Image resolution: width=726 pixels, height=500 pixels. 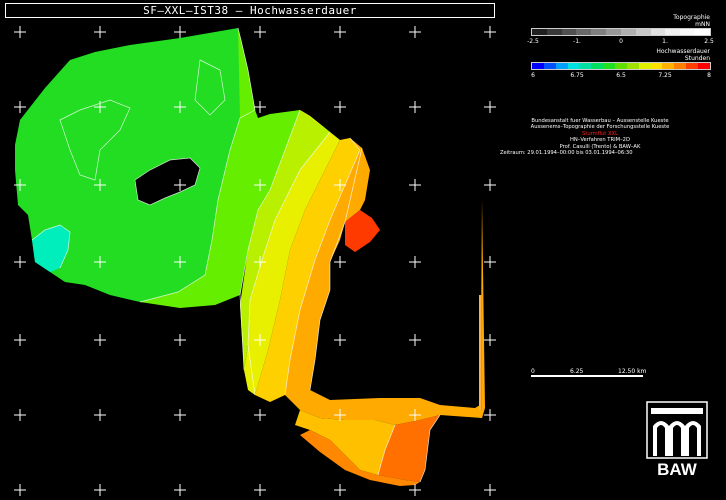 I want to click on legend-topo-title-2: mNN, so click(x=702, y=24).